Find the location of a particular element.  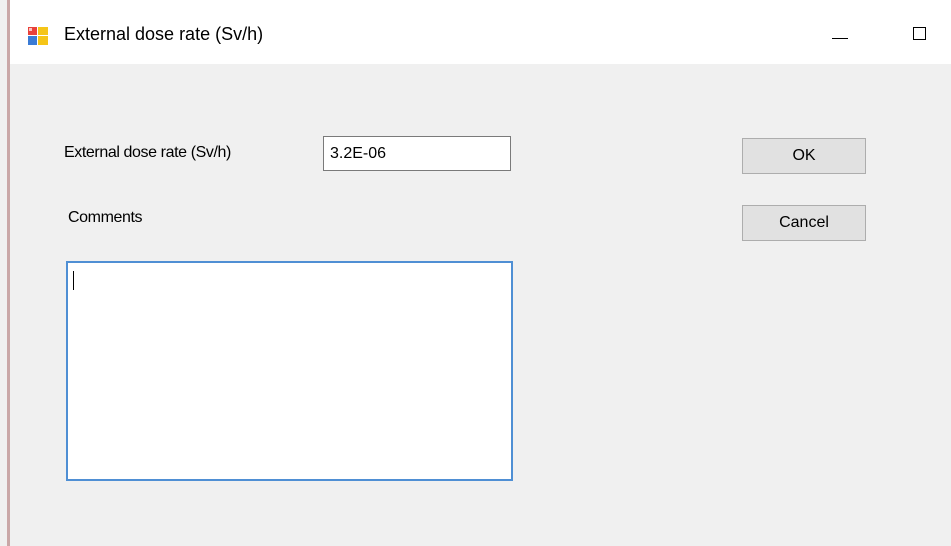

text-caret is located at coordinates (73, 280).